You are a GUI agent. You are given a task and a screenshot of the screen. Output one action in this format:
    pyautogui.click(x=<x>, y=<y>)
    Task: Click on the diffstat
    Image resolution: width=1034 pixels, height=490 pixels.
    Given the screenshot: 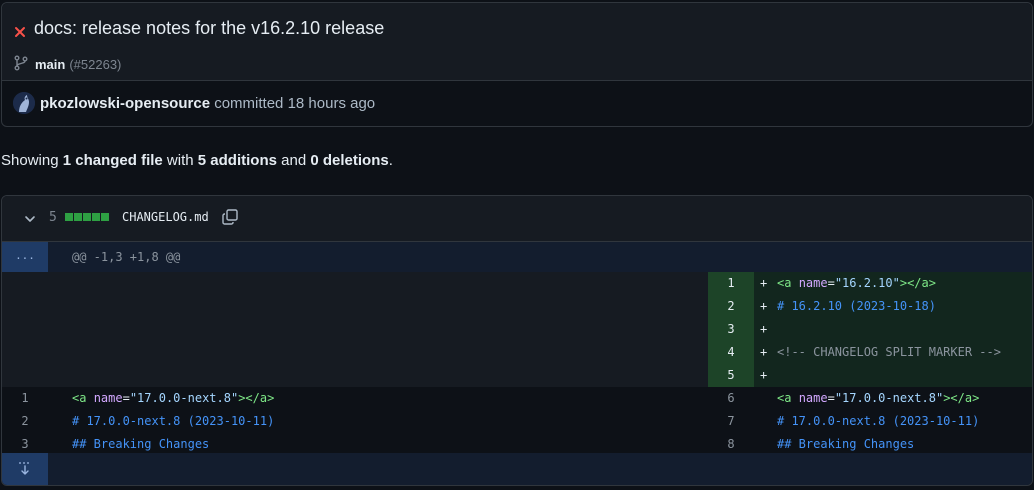 What is the action you would take?
    pyautogui.click(x=87, y=217)
    